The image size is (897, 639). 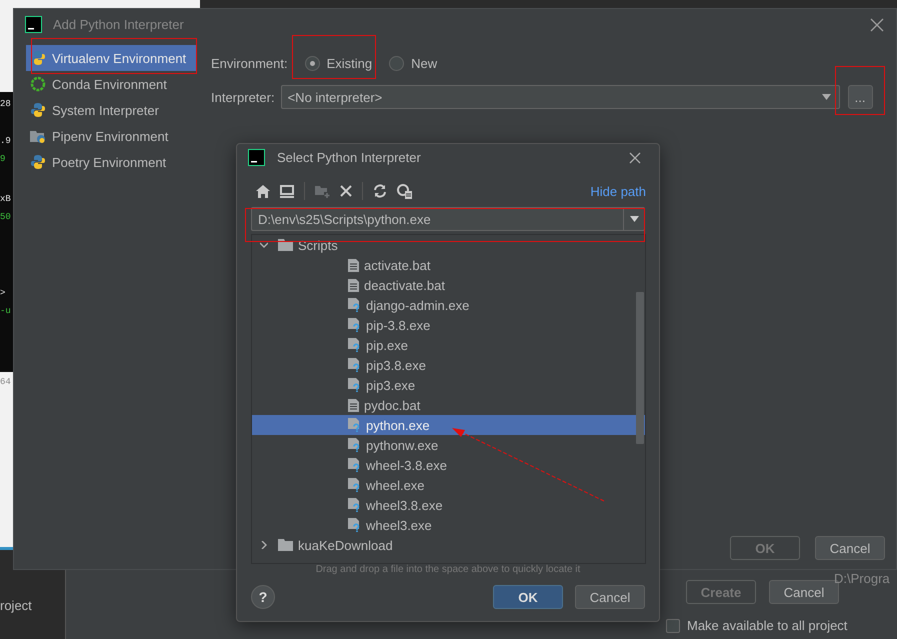 I want to click on terminal-text: xB, so click(x=5, y=199).